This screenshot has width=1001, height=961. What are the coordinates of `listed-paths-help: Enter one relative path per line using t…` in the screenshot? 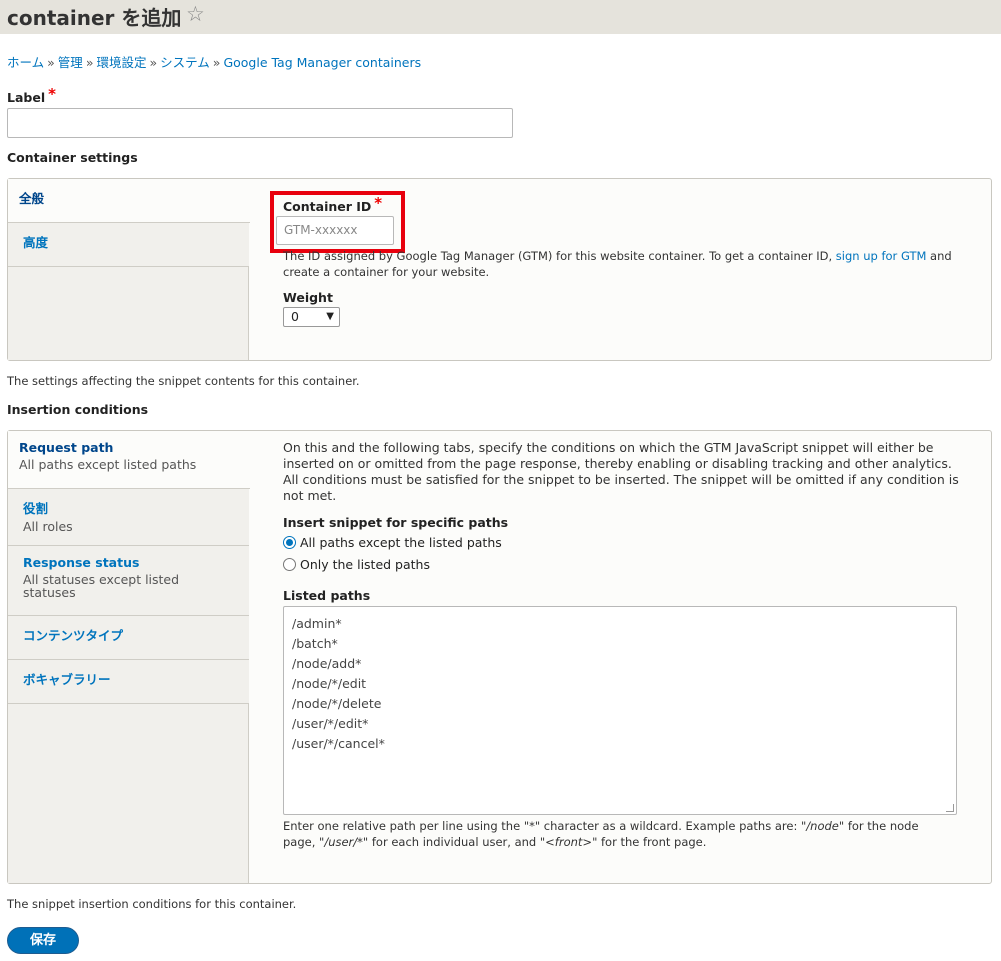 It's located at (618, 834).